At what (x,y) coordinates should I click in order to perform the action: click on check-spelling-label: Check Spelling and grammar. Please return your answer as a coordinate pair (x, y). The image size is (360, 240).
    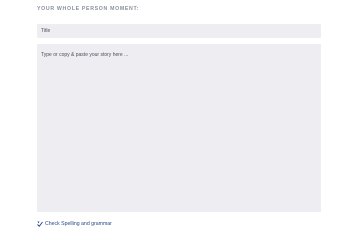
    Looking at the image, I should click on (78, 224).